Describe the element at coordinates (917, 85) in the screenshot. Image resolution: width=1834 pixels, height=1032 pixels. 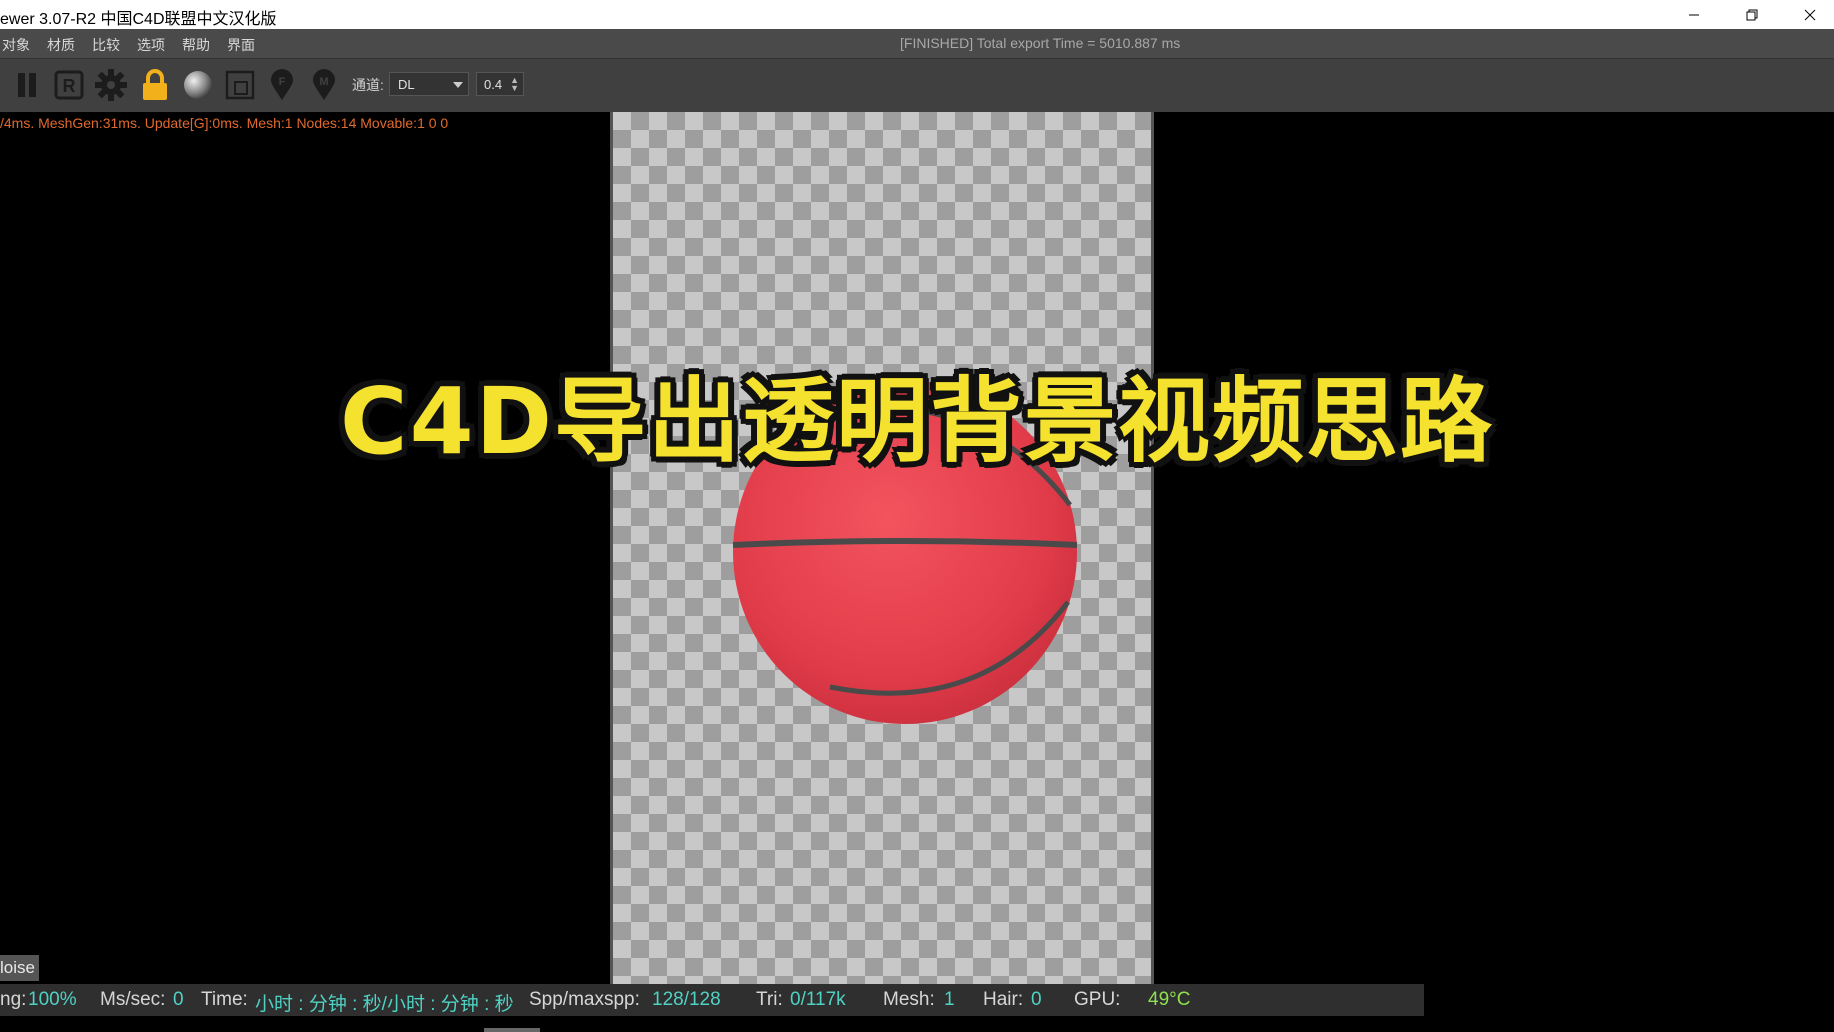
I see `toolbar: R F M 通道: DL 0.4 ▲ ▼` at that location.